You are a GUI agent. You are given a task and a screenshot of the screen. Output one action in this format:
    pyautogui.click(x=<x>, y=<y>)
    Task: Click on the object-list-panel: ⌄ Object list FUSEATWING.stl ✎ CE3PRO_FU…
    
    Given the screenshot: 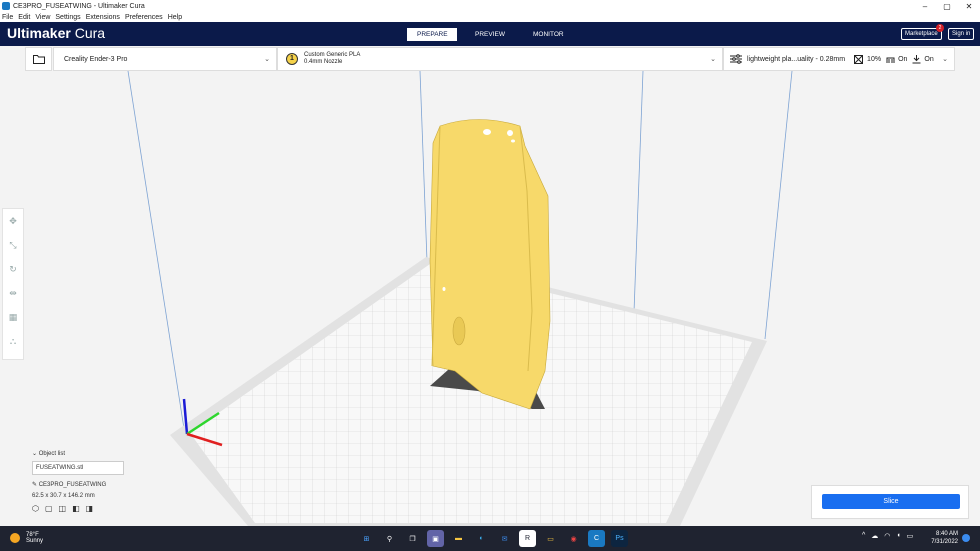 What is the action you would take?
    pyautogui.click(x=78, y=481)
    